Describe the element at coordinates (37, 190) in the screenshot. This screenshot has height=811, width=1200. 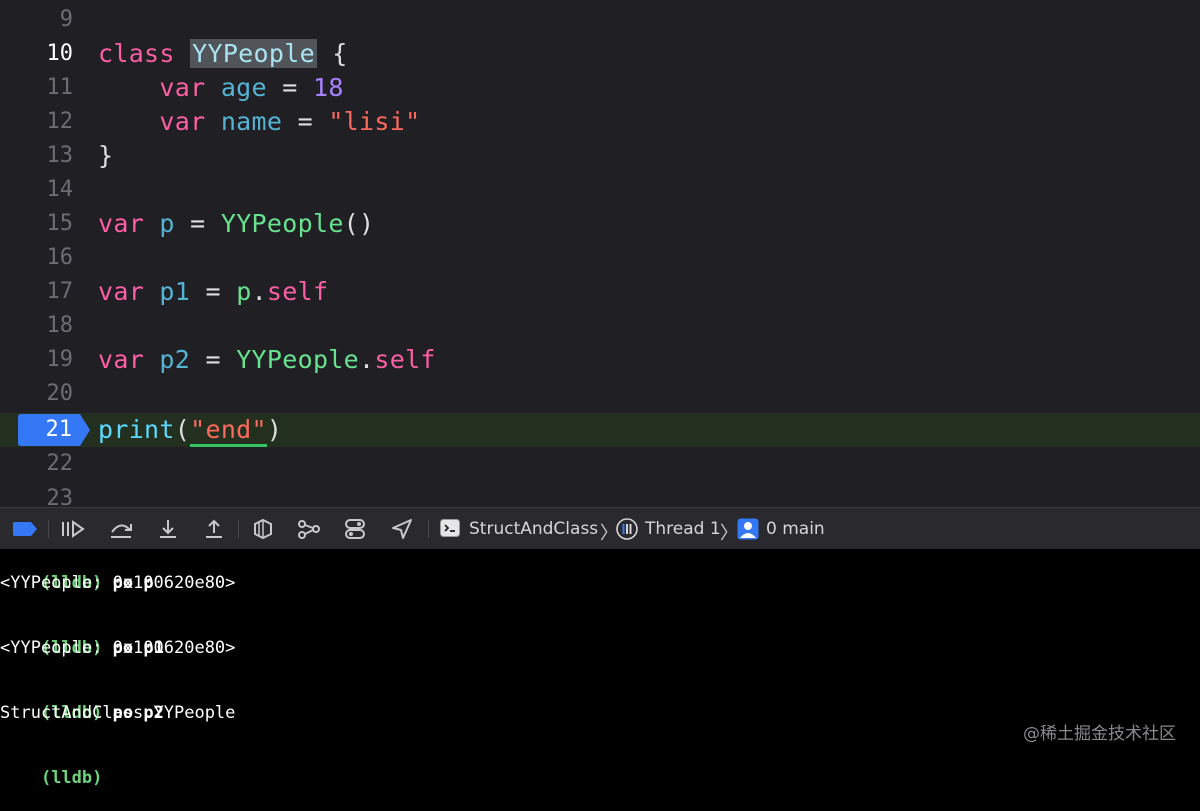
I see `line-number: 14` at that location.